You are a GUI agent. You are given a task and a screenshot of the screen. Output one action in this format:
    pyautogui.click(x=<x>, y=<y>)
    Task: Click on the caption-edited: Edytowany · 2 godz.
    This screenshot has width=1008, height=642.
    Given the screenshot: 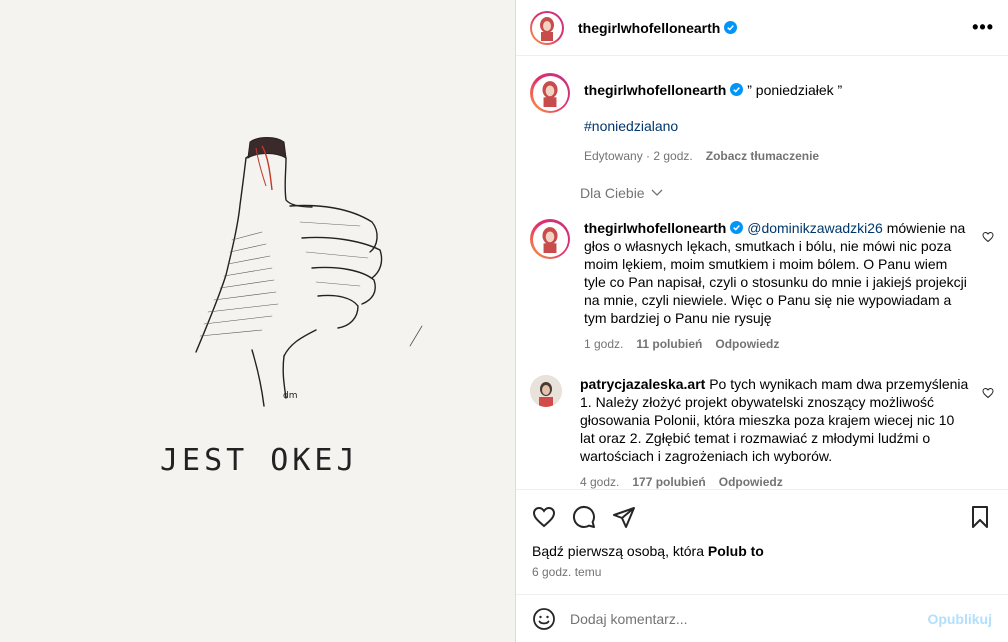 What is the action you would take?
    pyautogui.click(x=638, y=156)
    